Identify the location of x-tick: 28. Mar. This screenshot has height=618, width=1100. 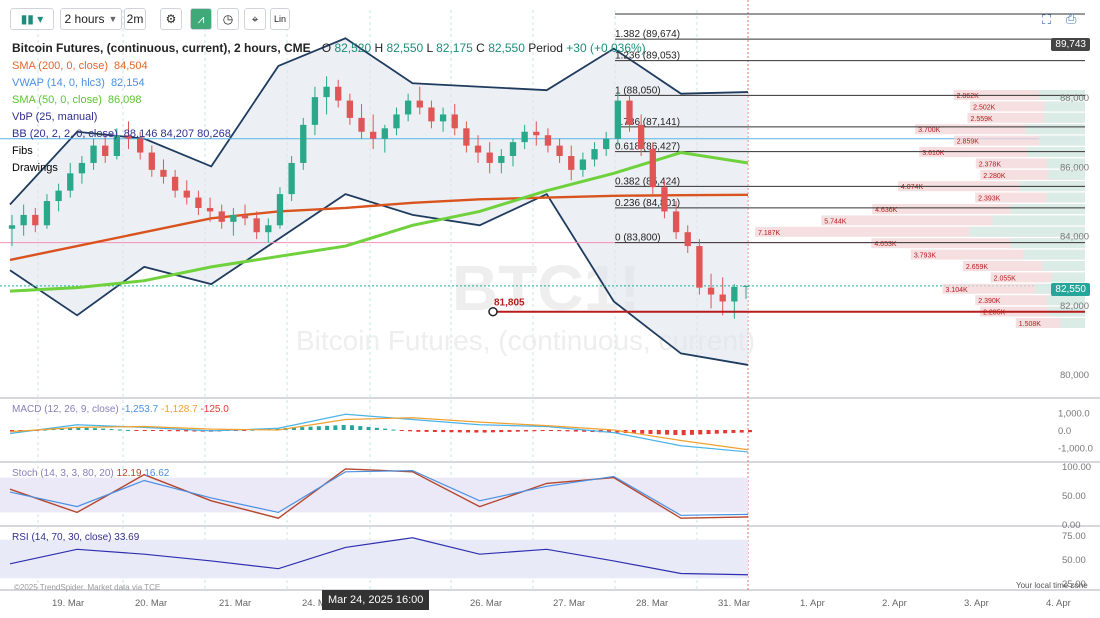
(652, 603).